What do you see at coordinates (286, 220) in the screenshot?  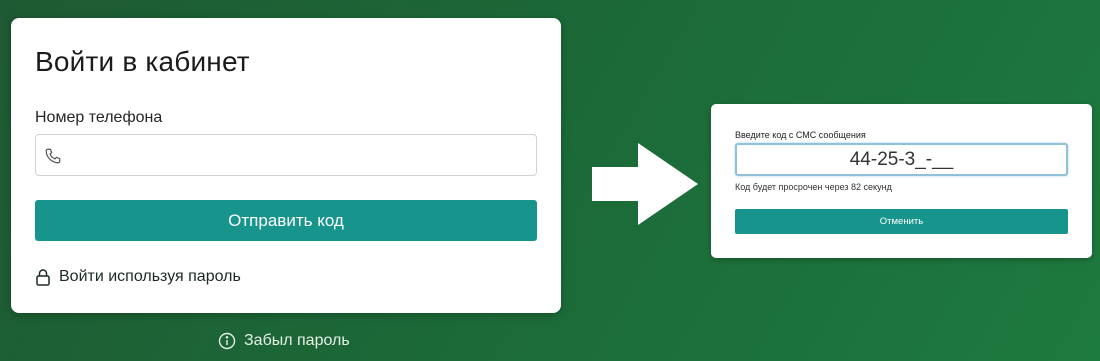 I see `send-code-button: Отправить код` at bounding box center [286, 220].